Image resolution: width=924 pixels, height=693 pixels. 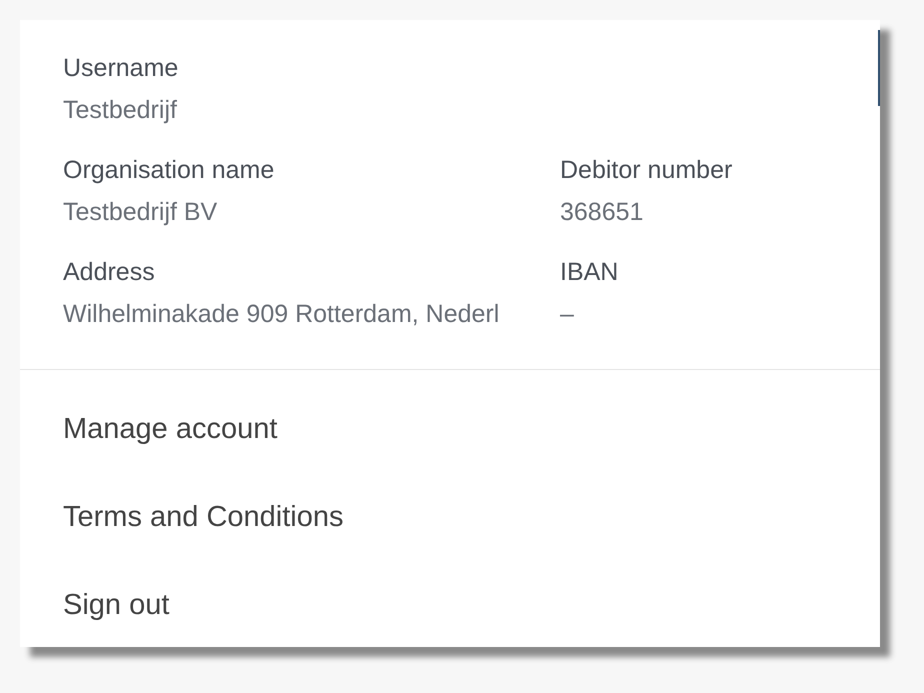 I want to click on menu-item: Terms and Conditions, so click(x=203, y=517).